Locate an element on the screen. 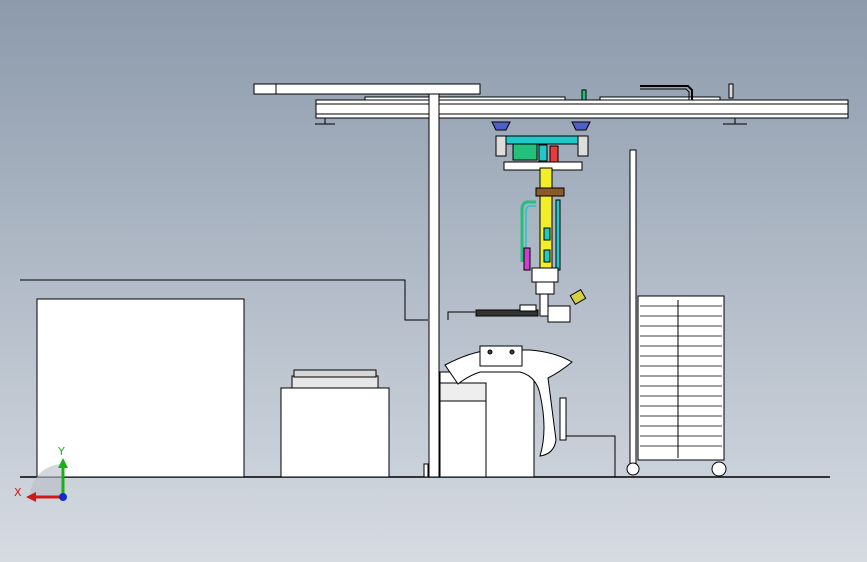 The width and height of the screenshot is (867, 562). press-left-cap is located at coordinates (463, 392).